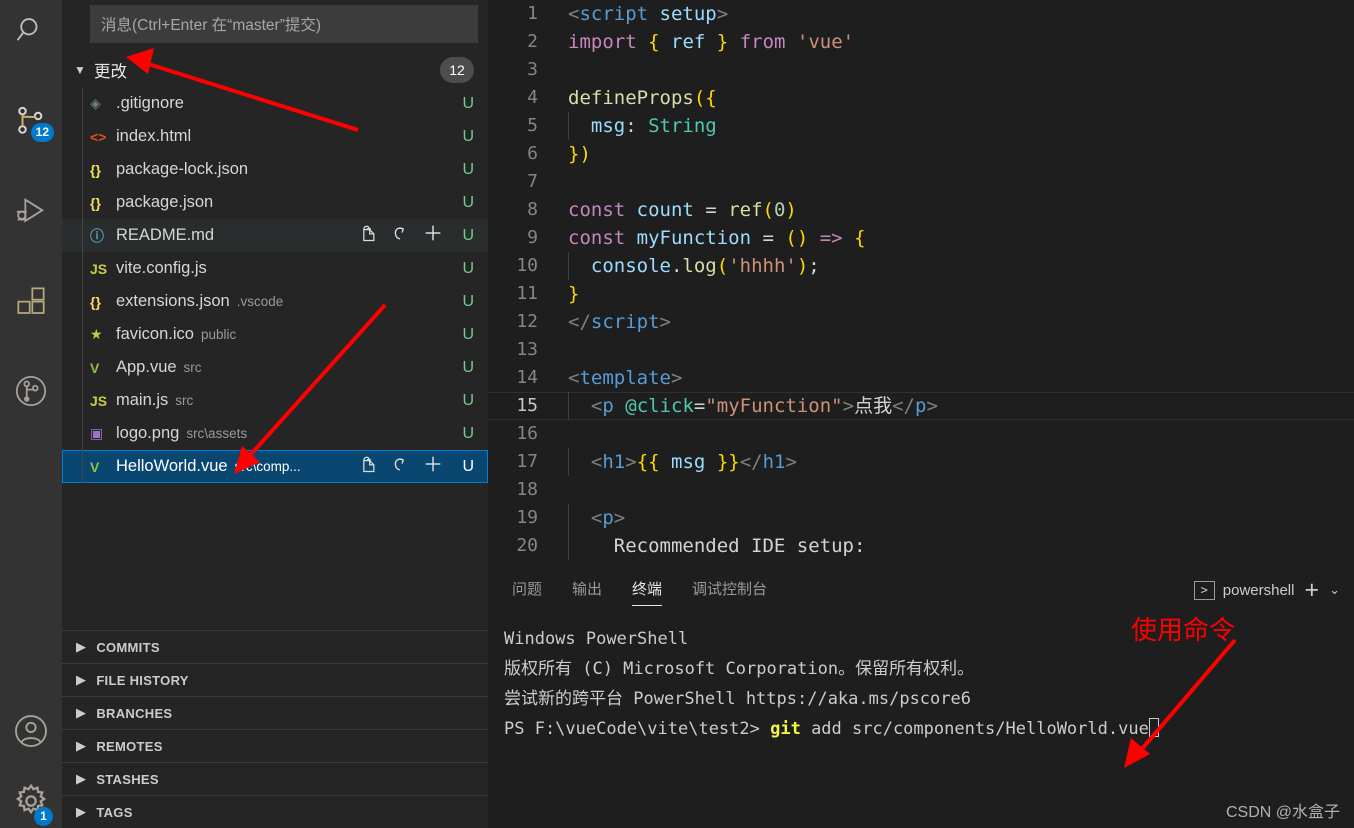  Describe the element at coordinates (921, 238) in the screenshot. I see `code-line: 9 const myFunction = () => {` at that location.